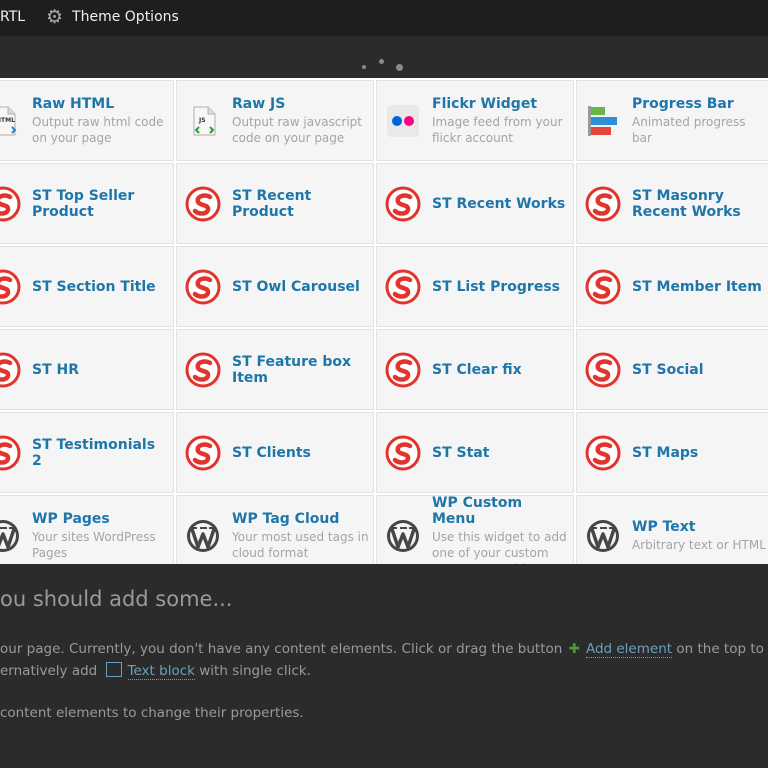 This screenshot has width=768, height=768. What do you see at coordinates (100, 370) in the screenshot?
I see `element-text: ST HR` at bounding box center [100, 370].